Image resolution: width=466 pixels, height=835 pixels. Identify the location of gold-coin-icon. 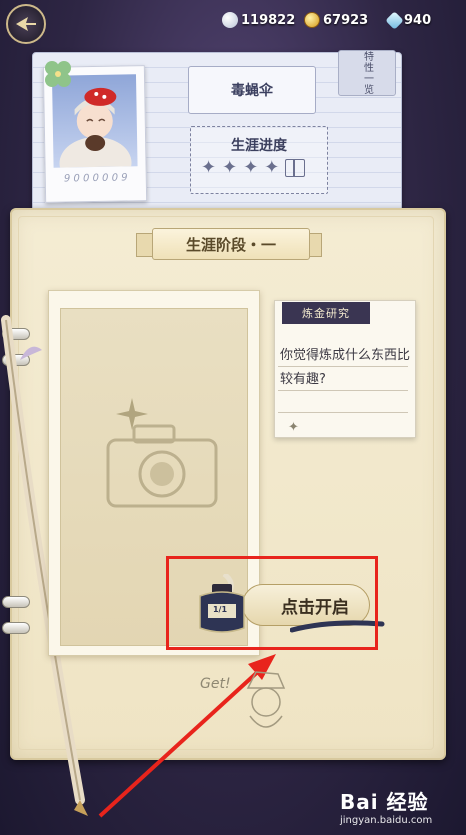
(312, 20).